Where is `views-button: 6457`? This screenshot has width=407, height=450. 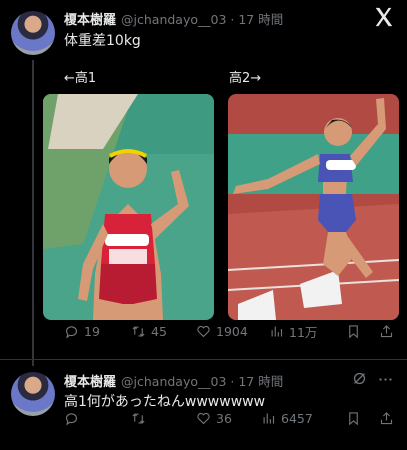
views-button: 6457 is located at coordinates (287, 418).